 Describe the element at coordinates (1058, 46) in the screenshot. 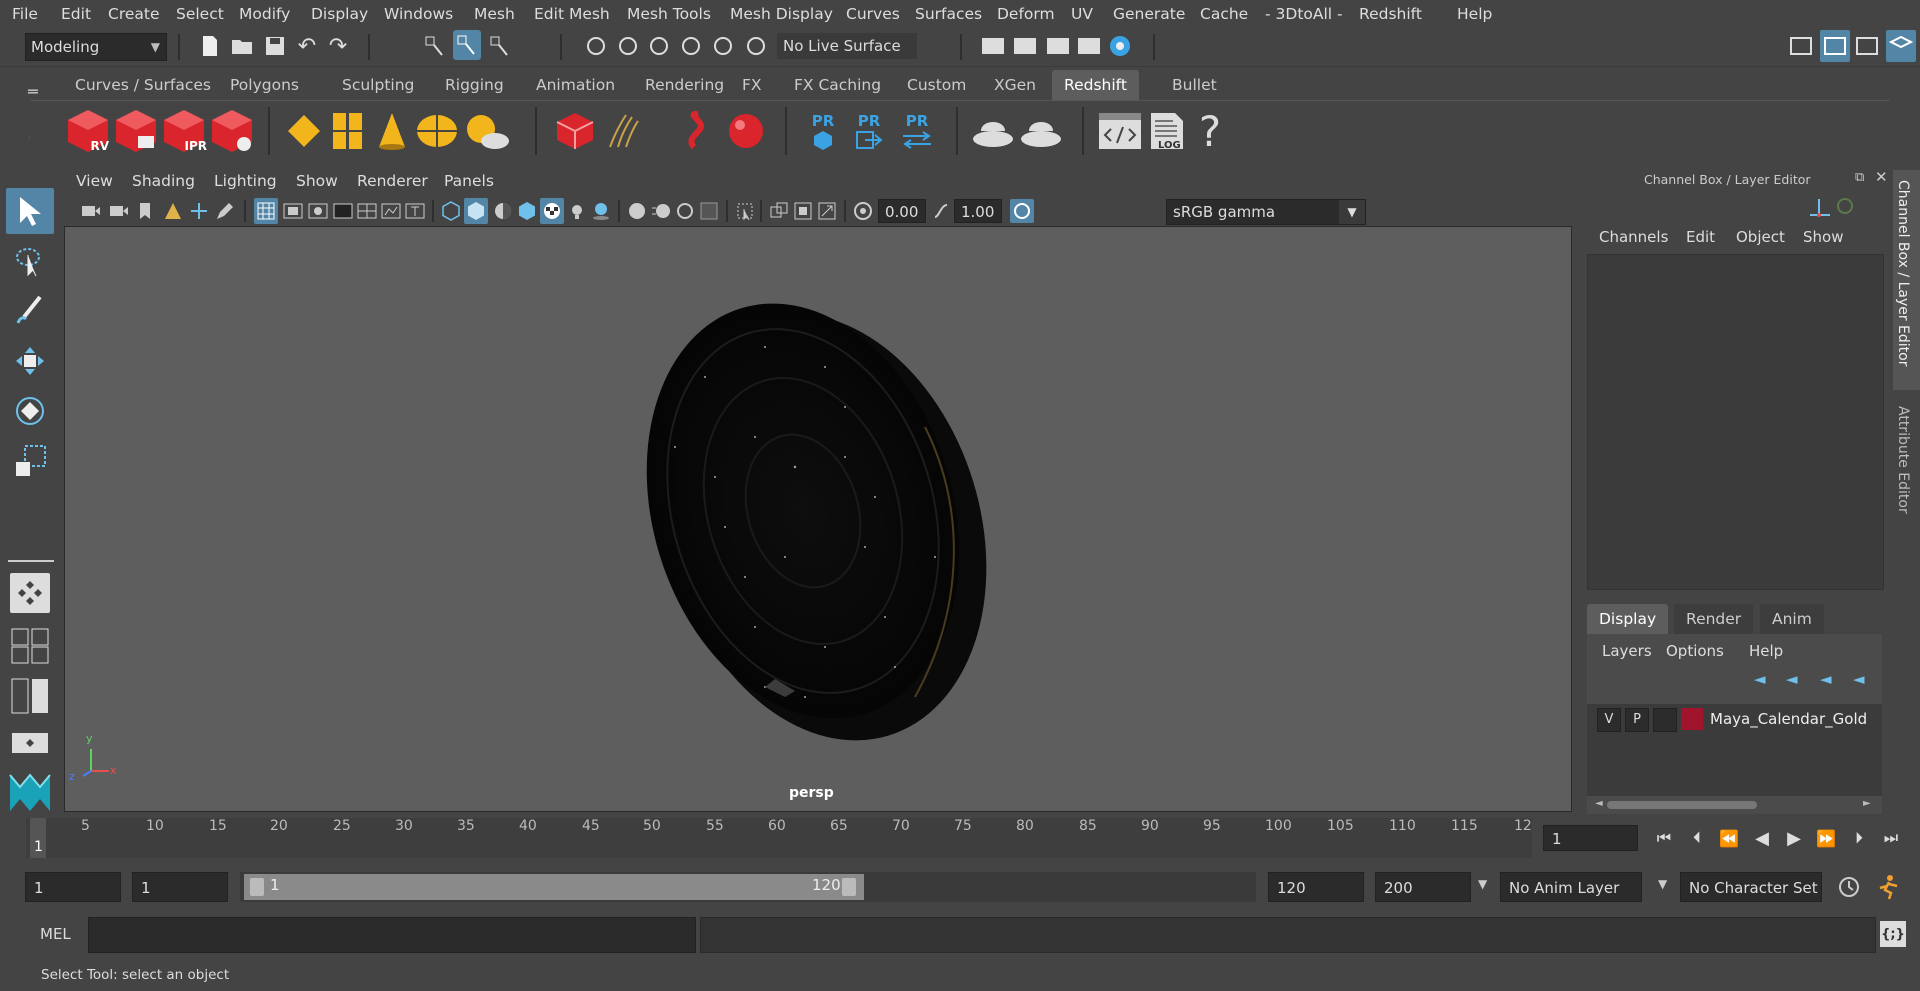

I see `ipr-render-icon` at that location.